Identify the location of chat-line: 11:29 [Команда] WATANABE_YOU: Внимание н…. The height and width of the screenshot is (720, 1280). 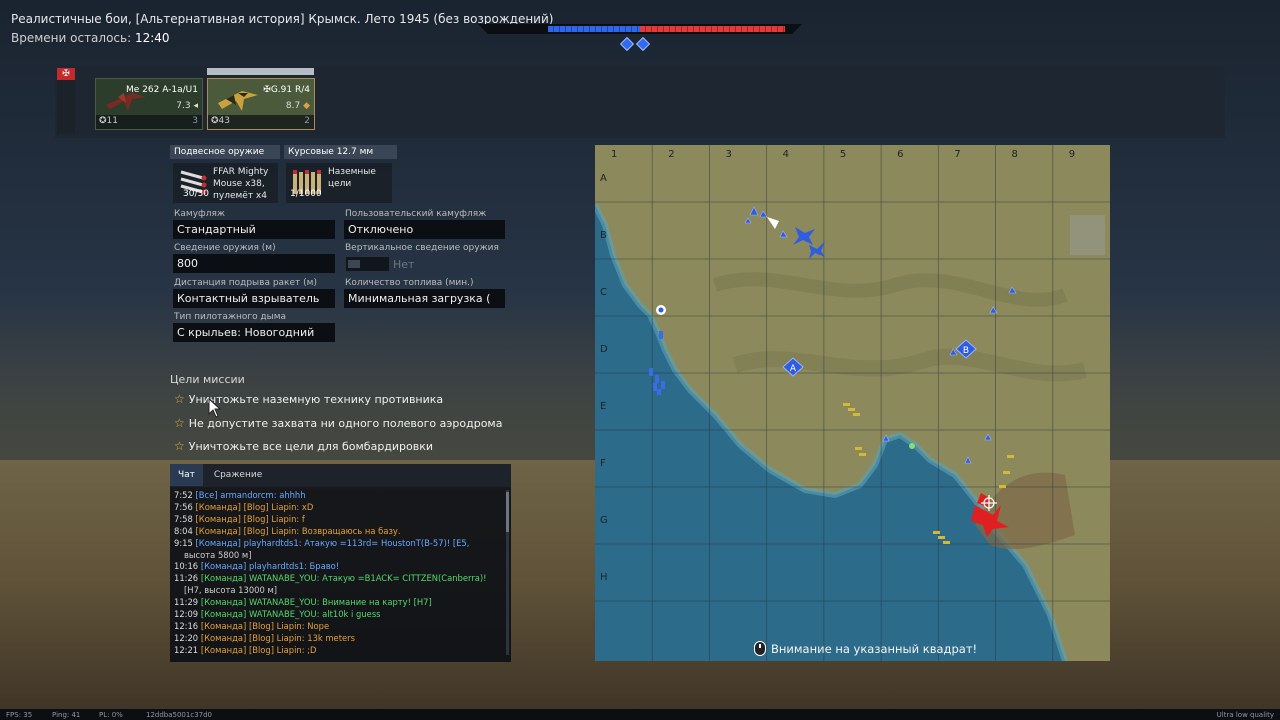
(303, 602).